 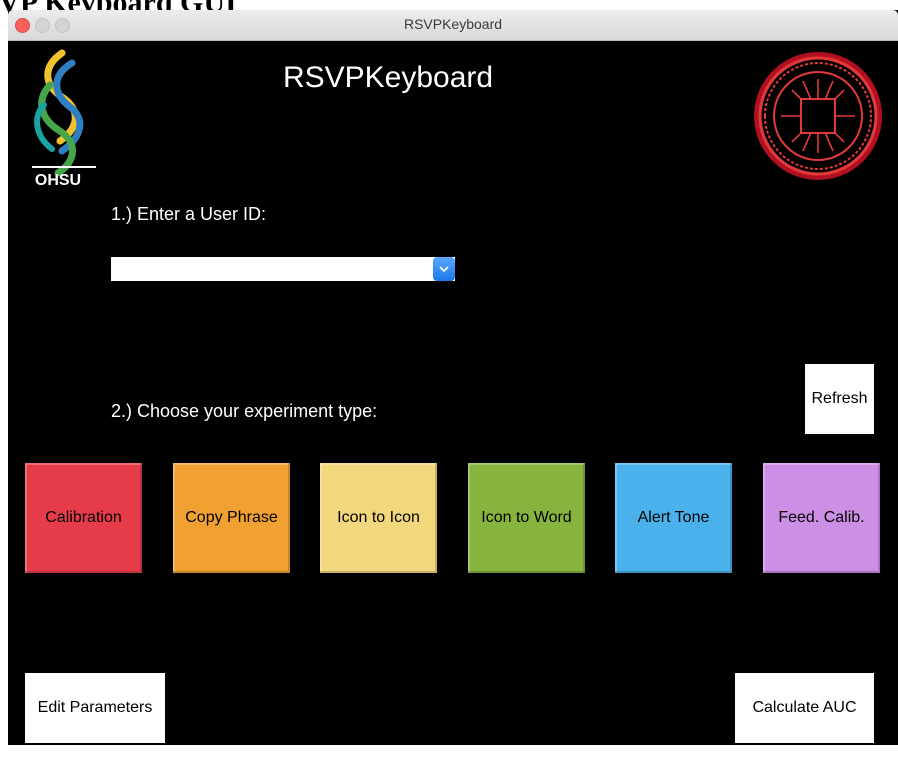 I want to click on copy-phrase-button: Copy Phrase, so click(x=231, y=518).